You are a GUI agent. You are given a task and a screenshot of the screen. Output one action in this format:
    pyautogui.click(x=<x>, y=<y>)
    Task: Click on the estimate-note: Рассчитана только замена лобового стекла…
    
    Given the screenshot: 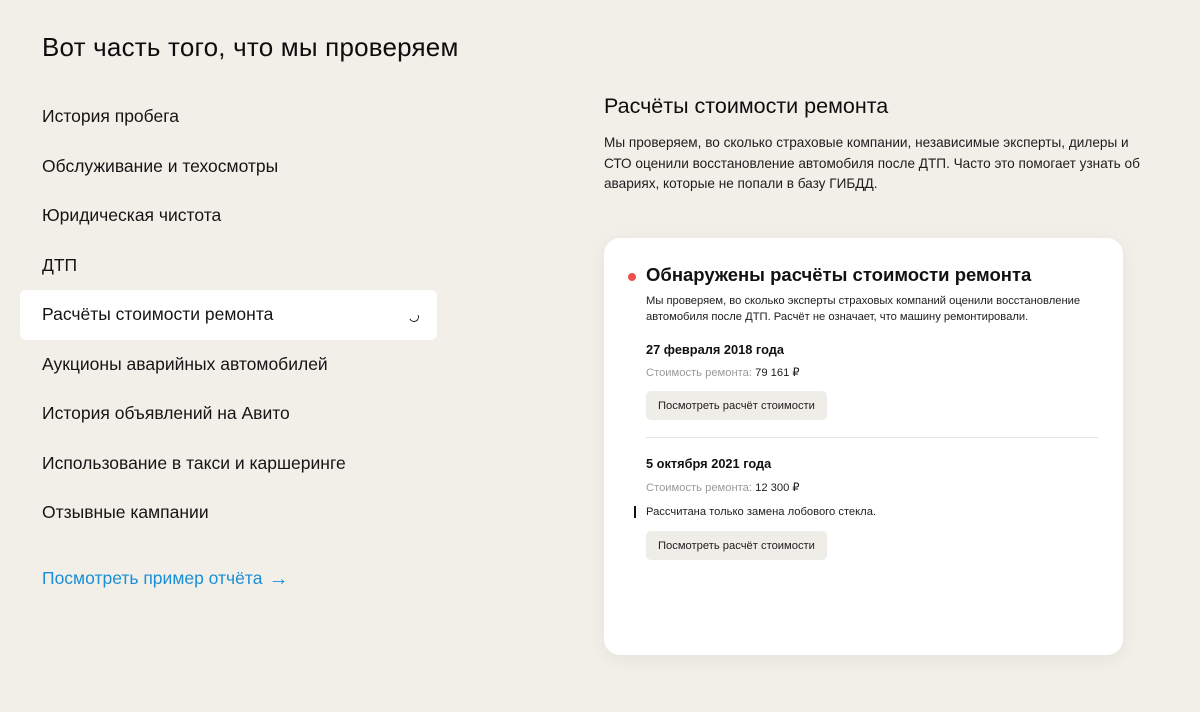 What is the action you would take?
    pyautogui.click(x=755, y=512)
    